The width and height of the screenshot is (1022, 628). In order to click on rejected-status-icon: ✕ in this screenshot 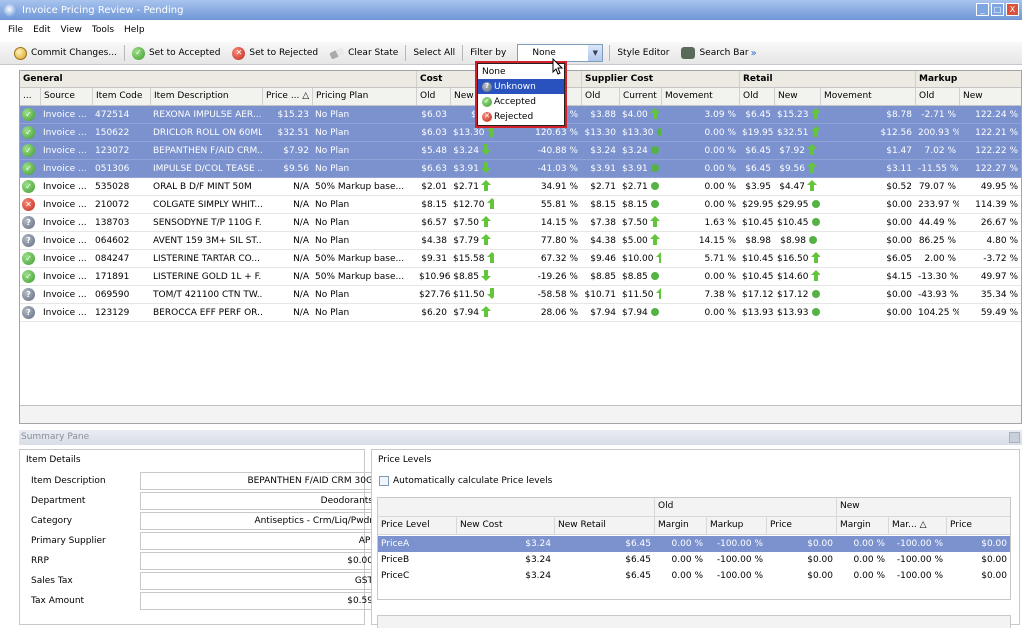, I will do `click(28, 204)`.